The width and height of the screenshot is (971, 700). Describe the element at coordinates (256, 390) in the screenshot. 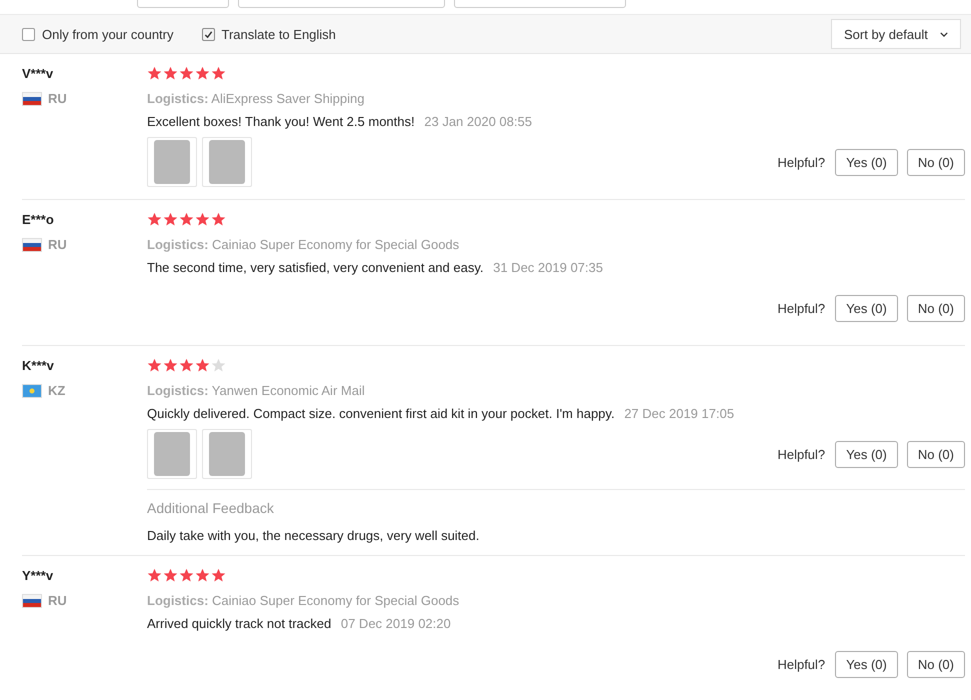

I see `logistics-info: Logistics: Yanwen Economic Air Mail` at that location.